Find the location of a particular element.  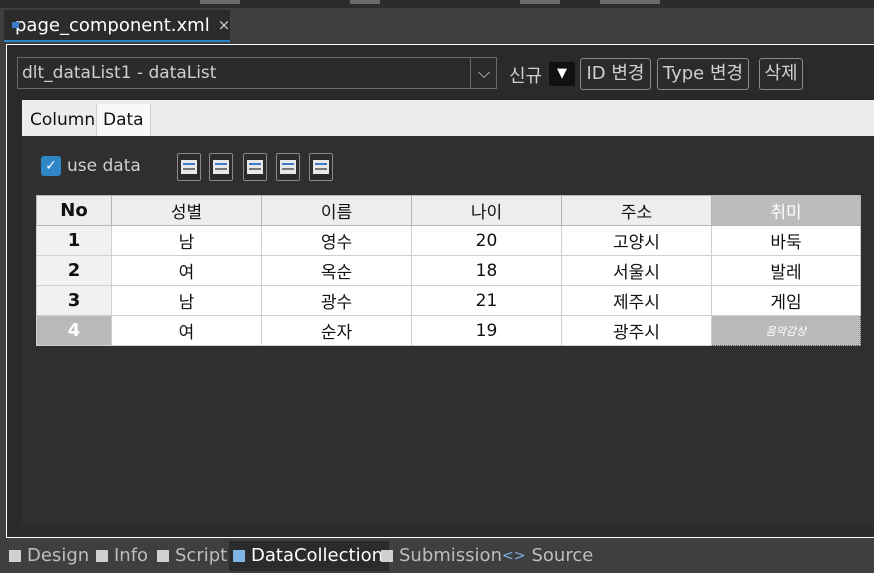

database-icon is located at coordinates (239, 556).